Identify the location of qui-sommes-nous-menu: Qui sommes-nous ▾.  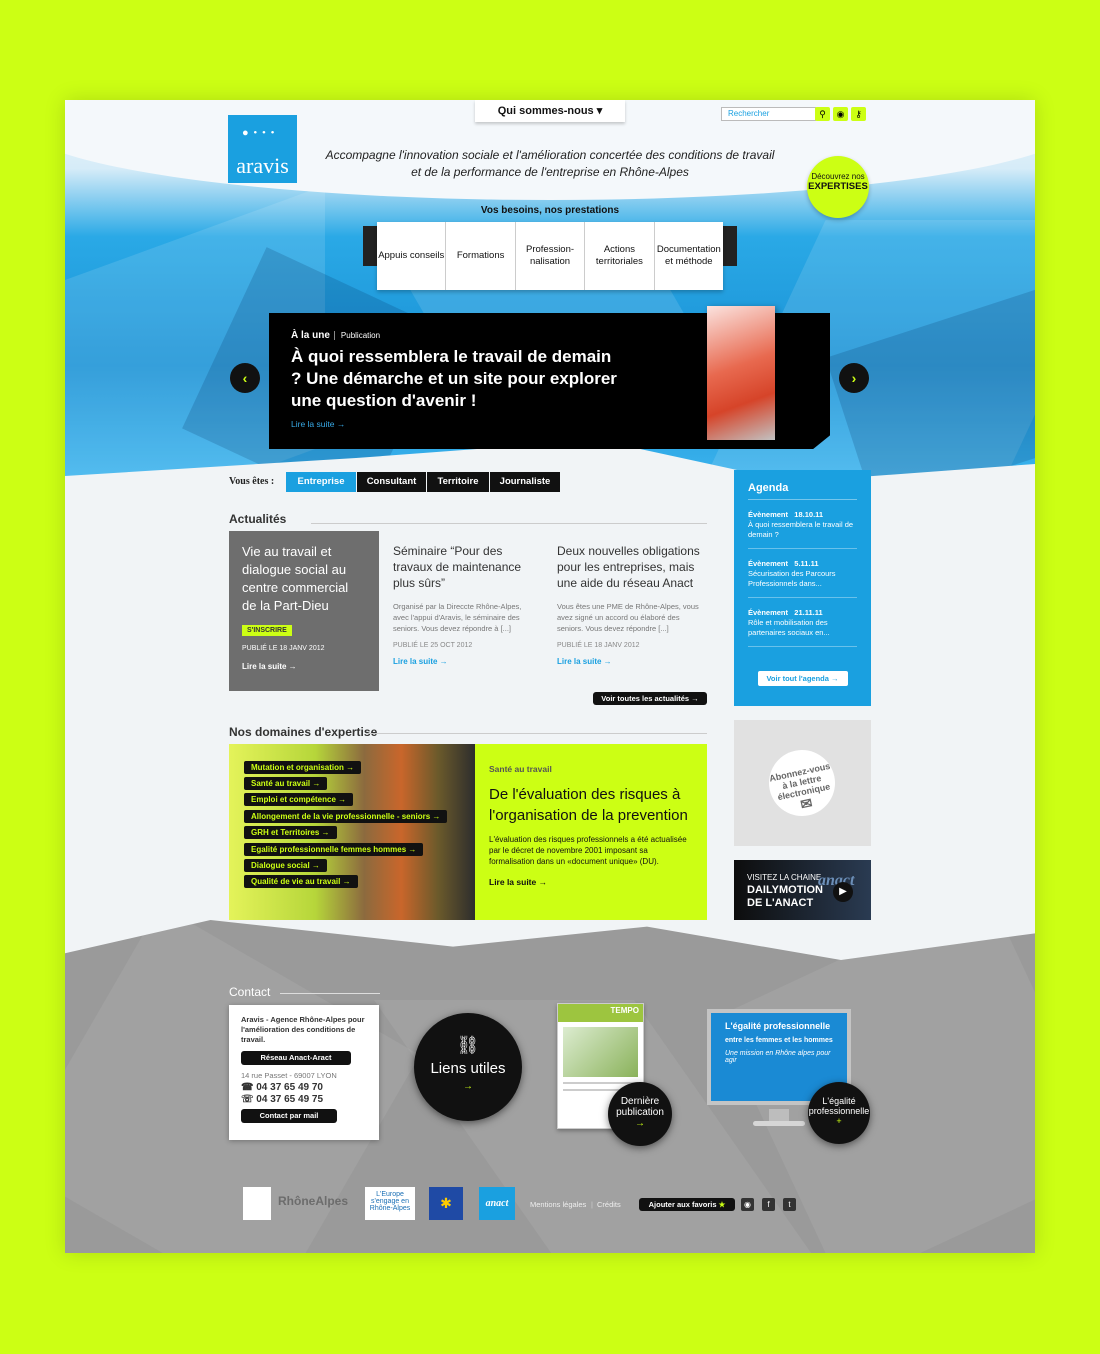
(550, 111).